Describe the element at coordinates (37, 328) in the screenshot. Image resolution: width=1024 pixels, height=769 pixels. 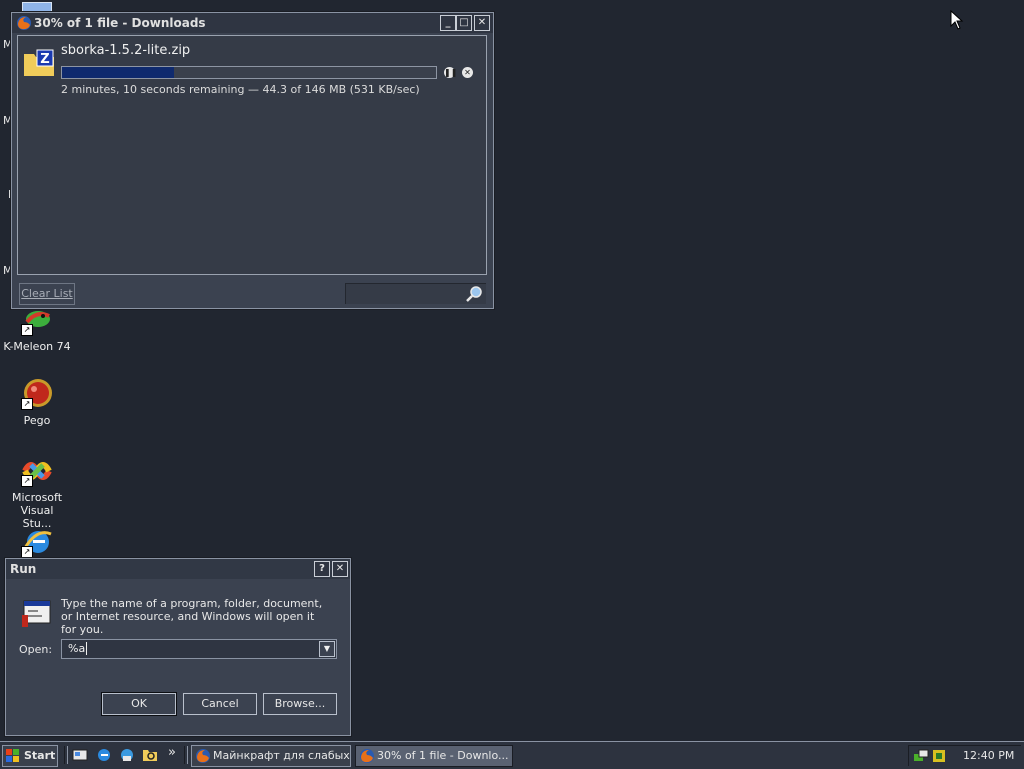
I see `desktop-icon-k-meleon: ↗ K-Meleon 74` at that location.